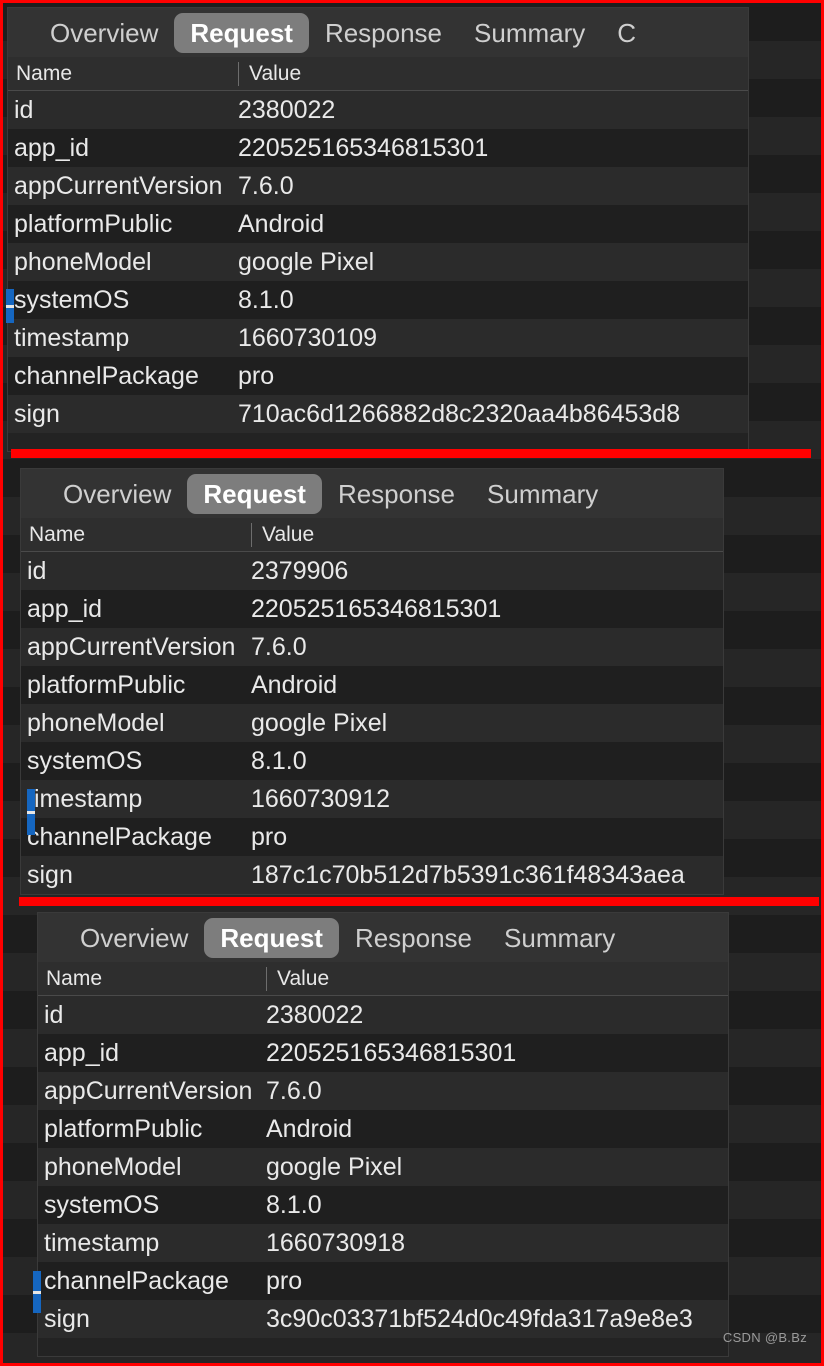 The width and height of the screenshot is (824, 1366). Describe the element at coordinates (300, 570) in the screenshot. I see `cell-value: 2379906` at that location.